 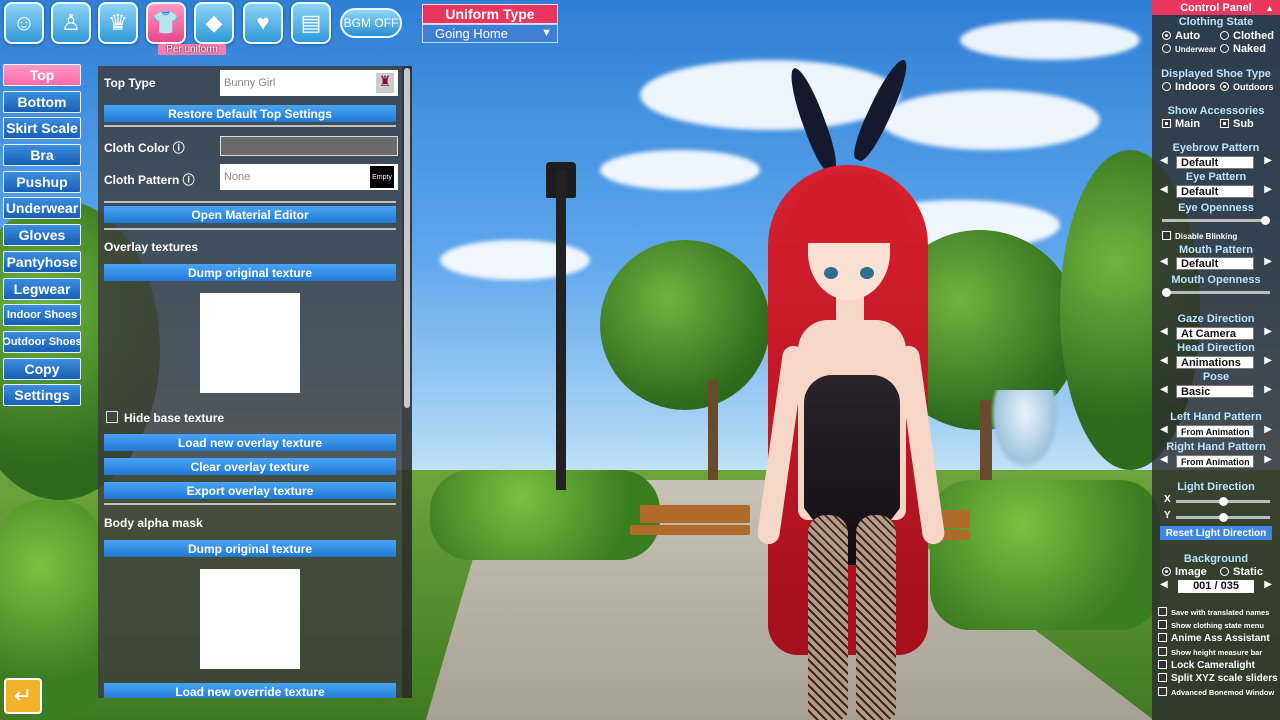 What do you see at coordinates (71, 23) in the screenshot?
I see `body-menu-button: ♙` at bounding box center [71, 23].